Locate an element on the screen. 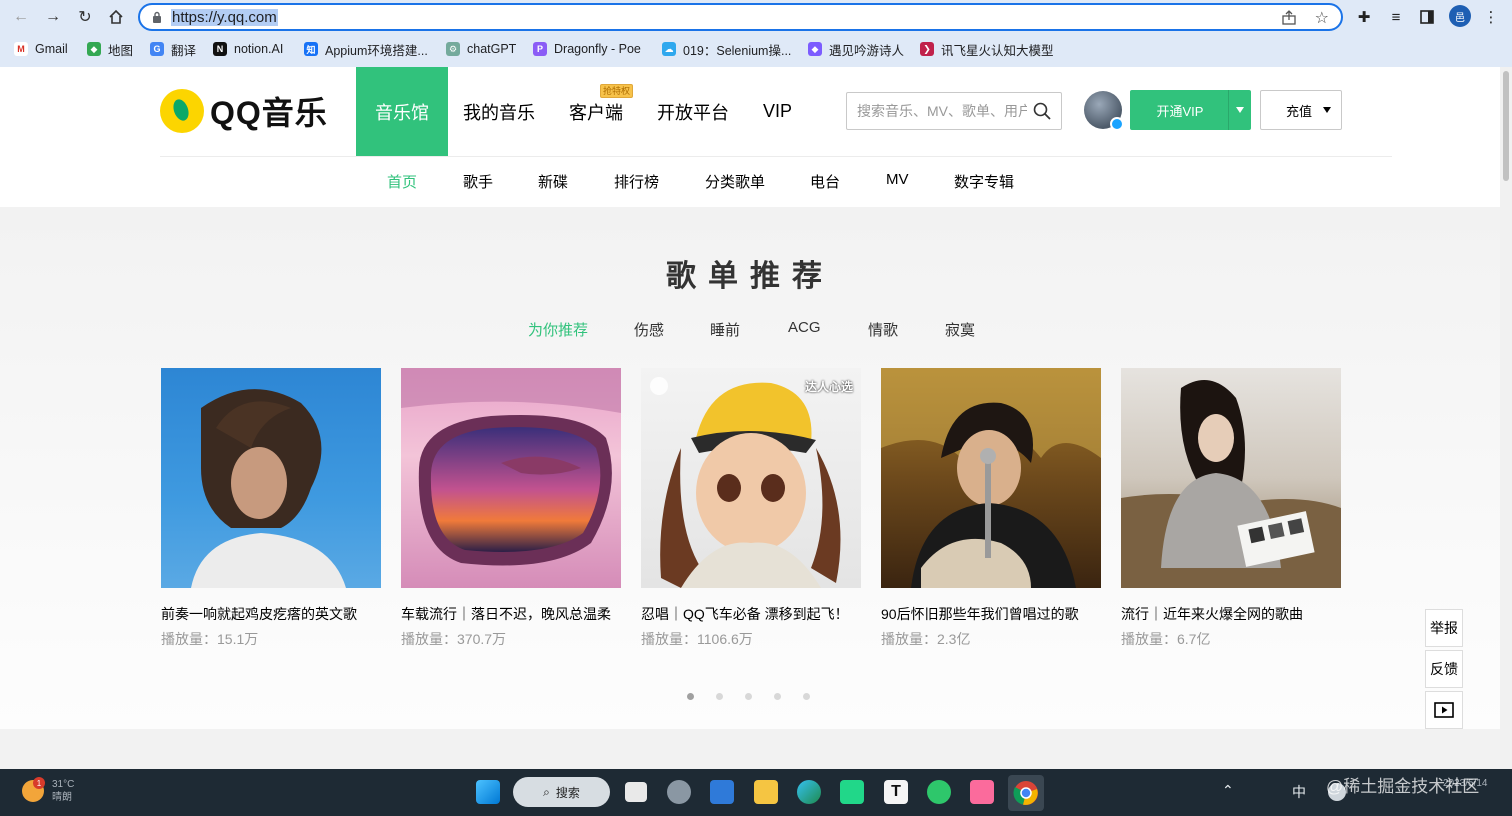 This screenshot has width=1512, height=816. playlist-card: 流行｜近年来火爆全网的歌曲 播放量：6.7亿 is located at coordinates (1231, 508).